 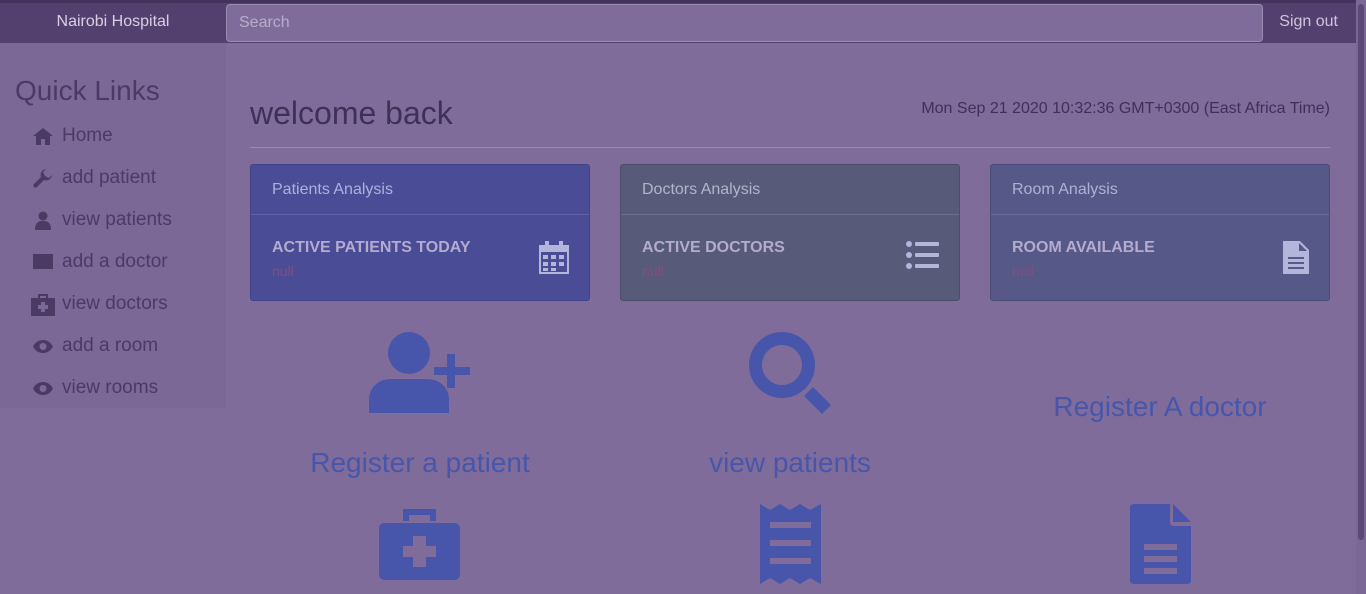 What do you see at coordinates (110, 345) in the screenshot?
I see `sidebar-item-label: add a room` at bounding box center [110, 345].